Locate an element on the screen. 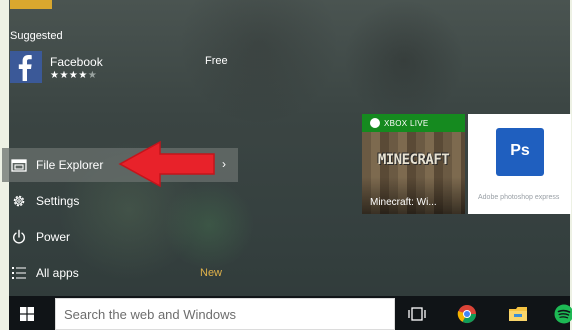 The image size is (572, 330). minecraft-logo: MINECRAFT is located at coordinates (413, 160).